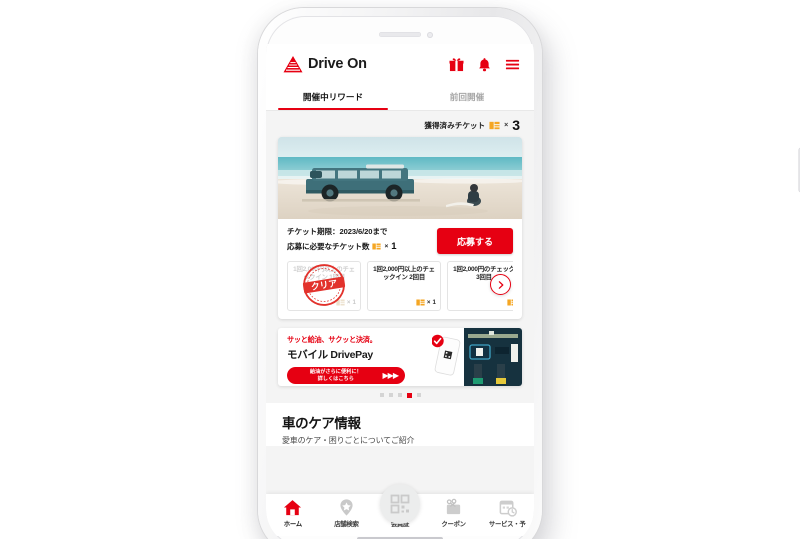 The image size is (800, 539). I want to click on nav-item-store-search: 店舗検索, so click(347, 513).